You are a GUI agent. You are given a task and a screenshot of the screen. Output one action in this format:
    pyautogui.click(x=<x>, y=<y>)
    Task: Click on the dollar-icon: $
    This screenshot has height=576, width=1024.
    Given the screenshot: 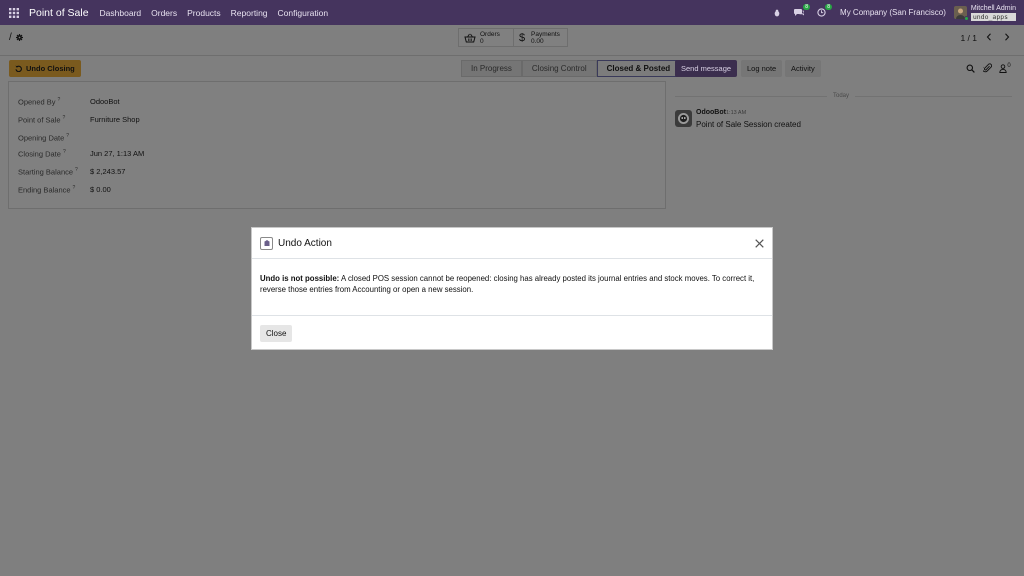 What is the action you would take?
    pyautogui.click(x=522, y=37)
    